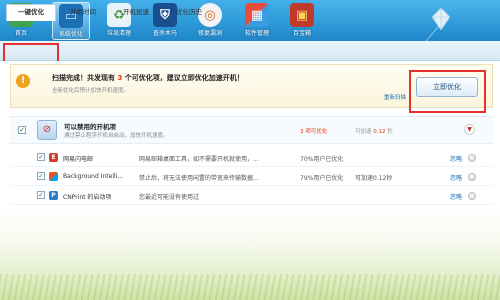 This screenshot has width=500, height=300. I want to click on item-optimized-percent: 79%用户已优化, so click(322, 178).